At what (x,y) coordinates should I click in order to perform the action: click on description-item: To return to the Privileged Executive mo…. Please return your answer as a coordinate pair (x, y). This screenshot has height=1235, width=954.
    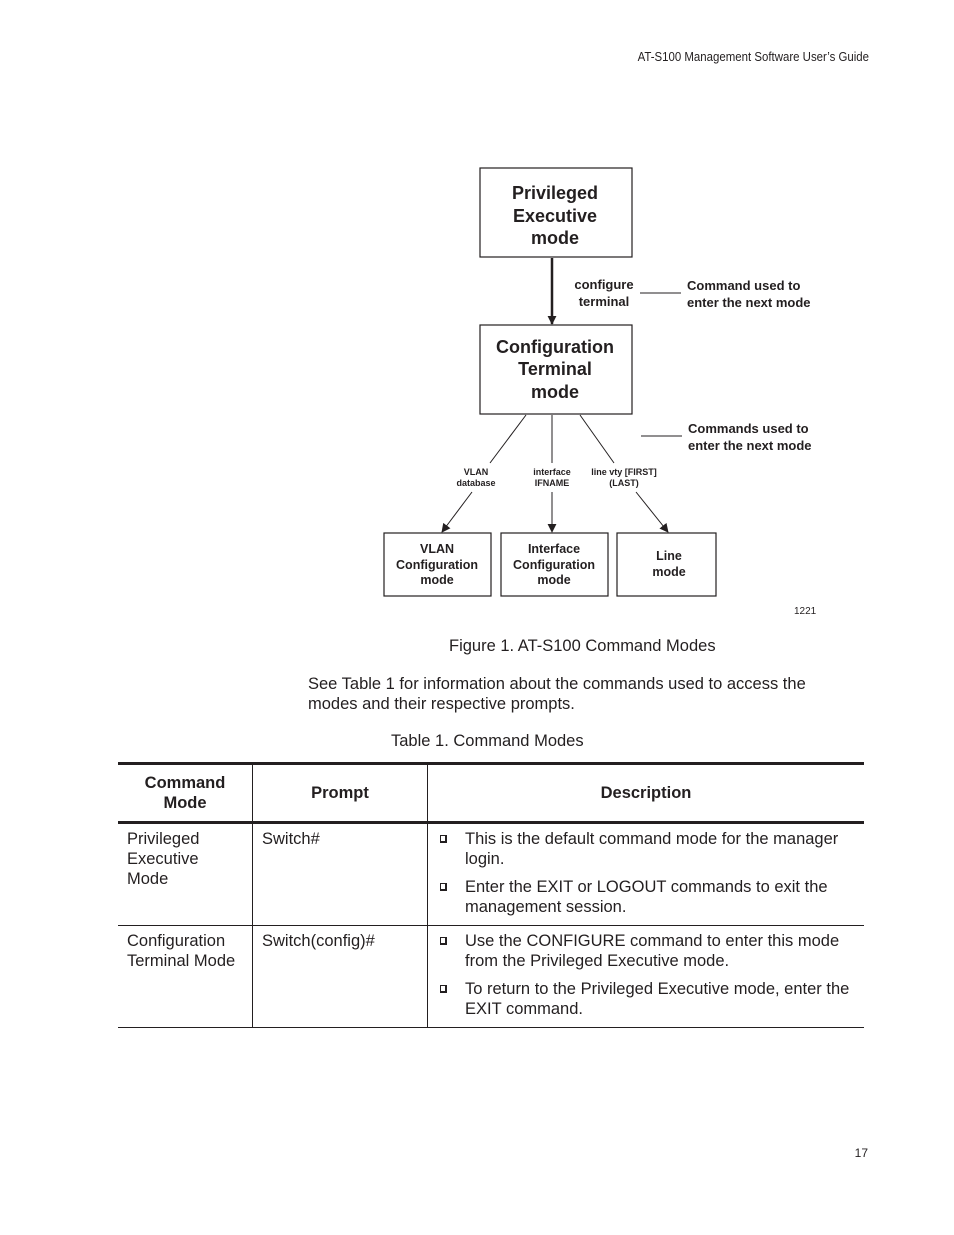
    Looking at the image, I should click on (646, 999).